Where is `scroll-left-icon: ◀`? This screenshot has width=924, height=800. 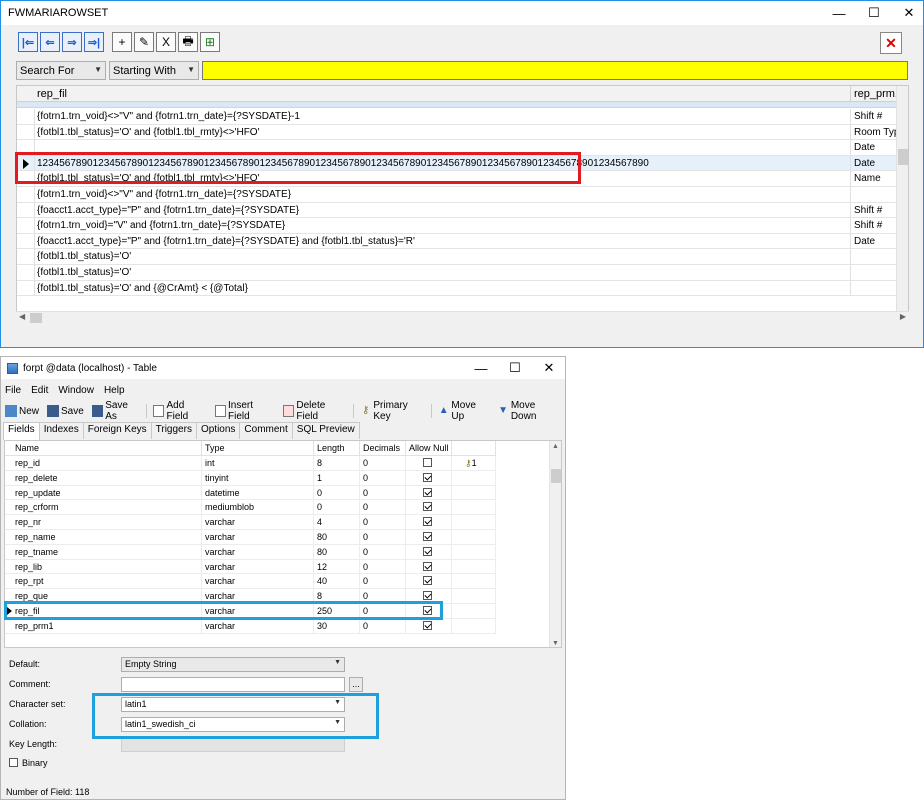
scroll-left-icon: ◀ is located at coordinates (22, 316).